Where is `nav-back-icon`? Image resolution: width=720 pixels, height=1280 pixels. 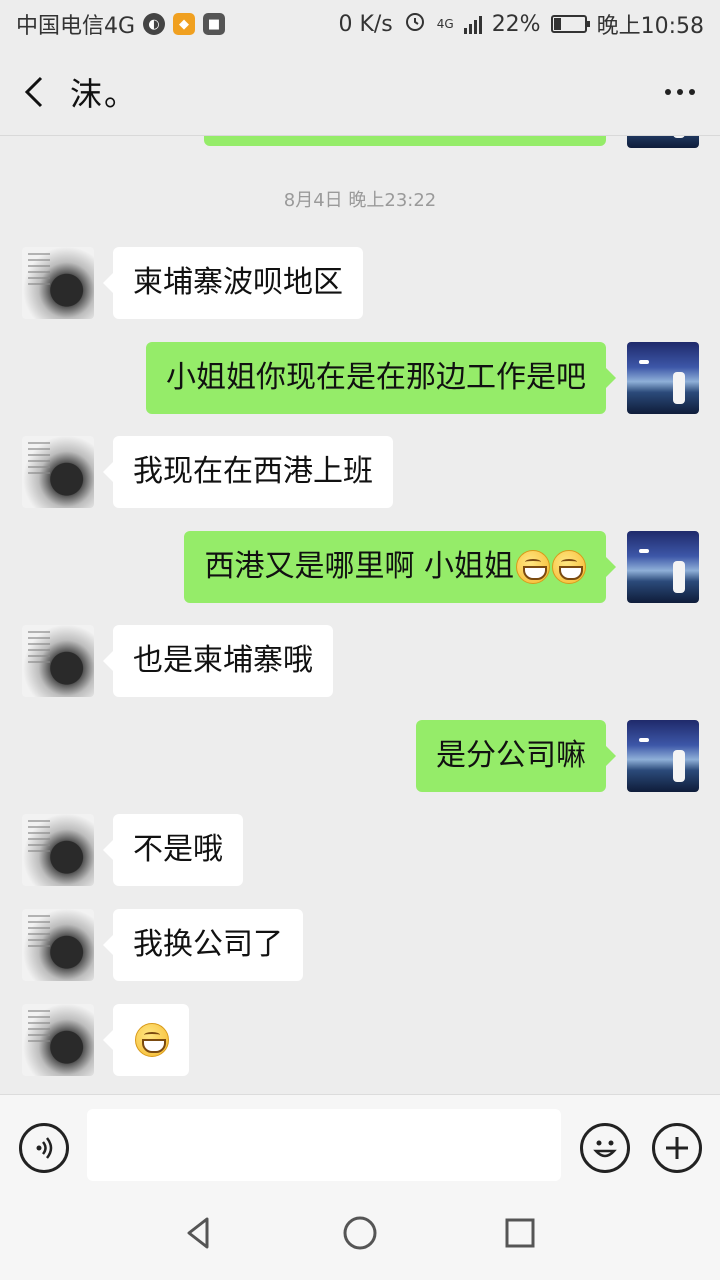 nav-back-icon is located at coordinates (198, 1233).